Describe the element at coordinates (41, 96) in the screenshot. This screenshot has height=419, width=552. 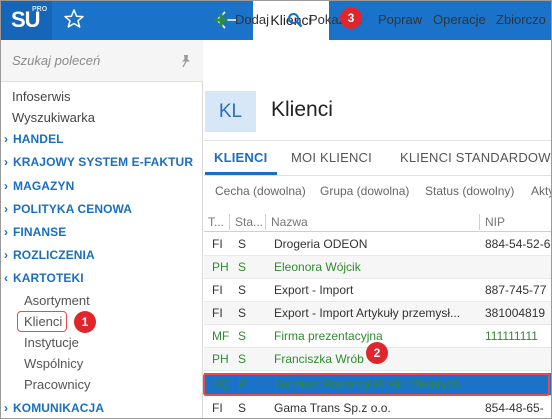
I see `sidebar-item-infoserwis: Infoserwis` at that location.